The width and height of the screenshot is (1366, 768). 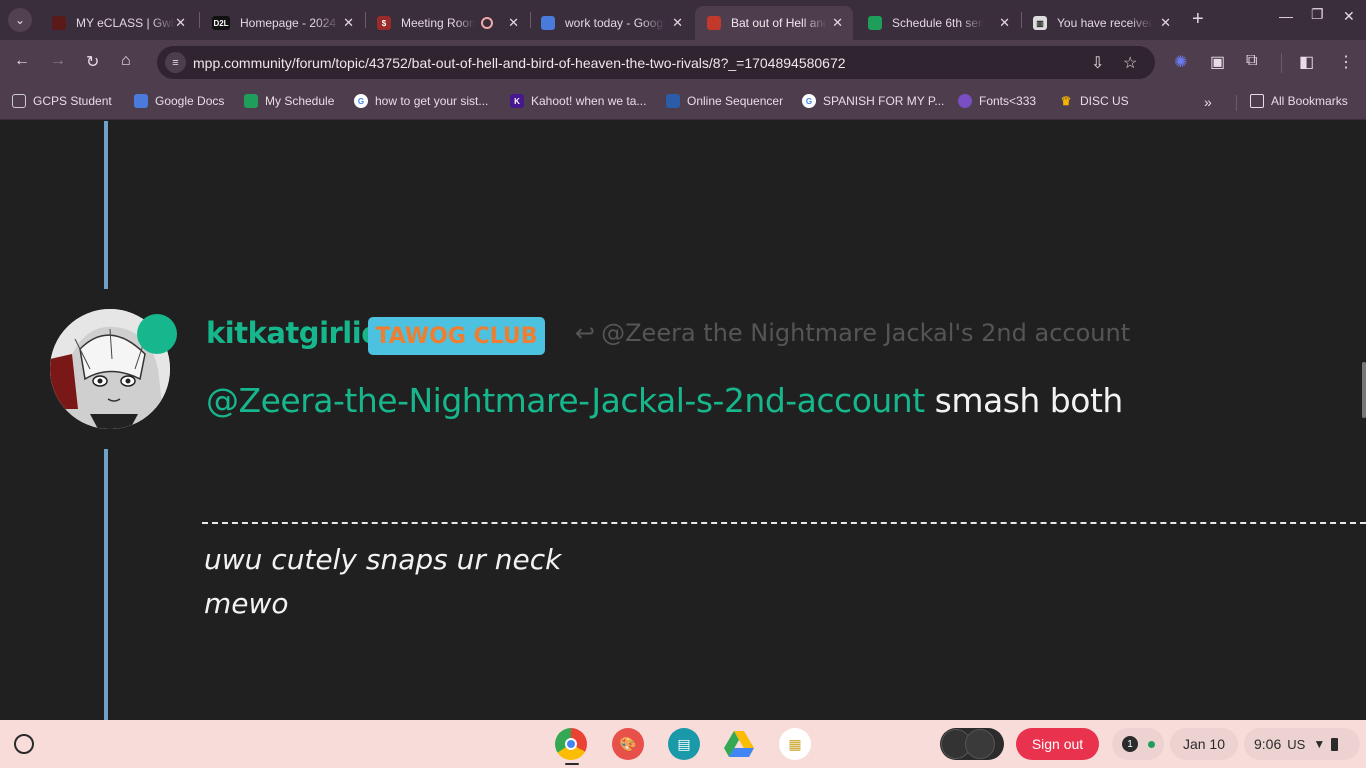 I want to click on menu-kebab-icon: ⋮, so click(x=1346, y=62).